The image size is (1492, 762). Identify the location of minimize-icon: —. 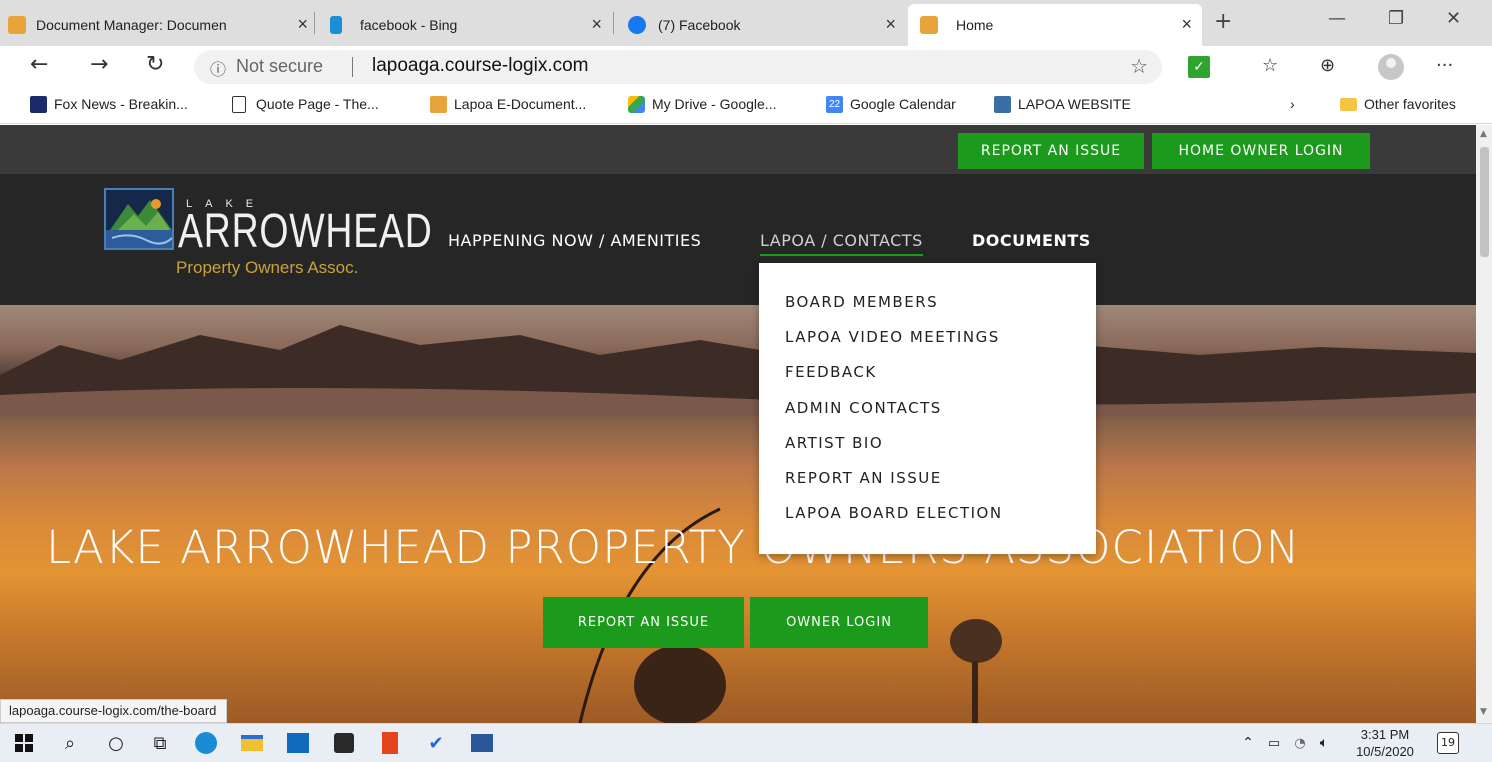
(1337, 18).